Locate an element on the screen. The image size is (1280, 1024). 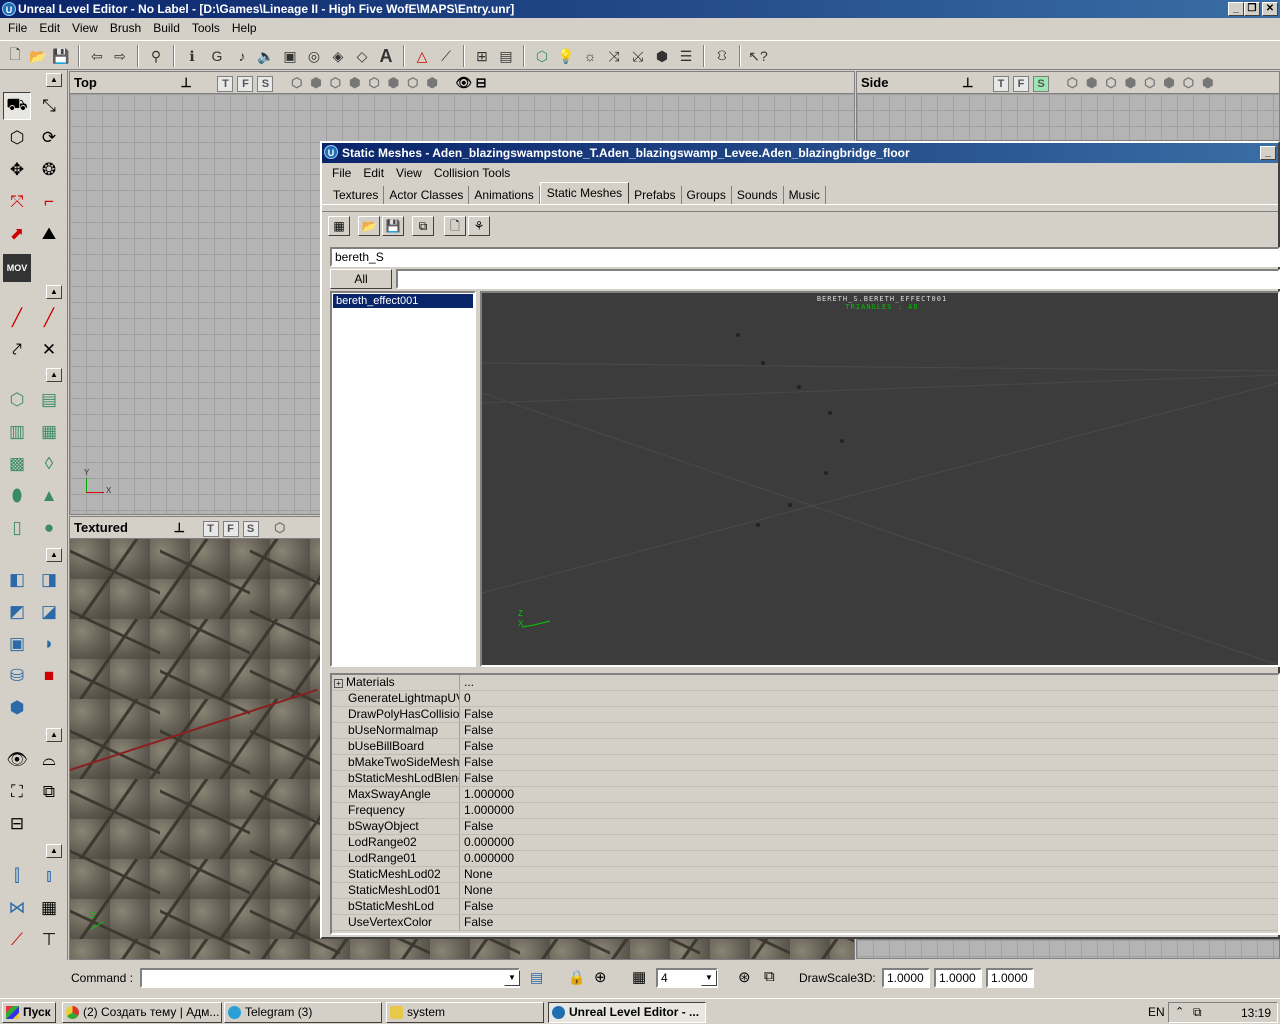
align-tool-icon: ⊤ is located at coordinates (49, 940).